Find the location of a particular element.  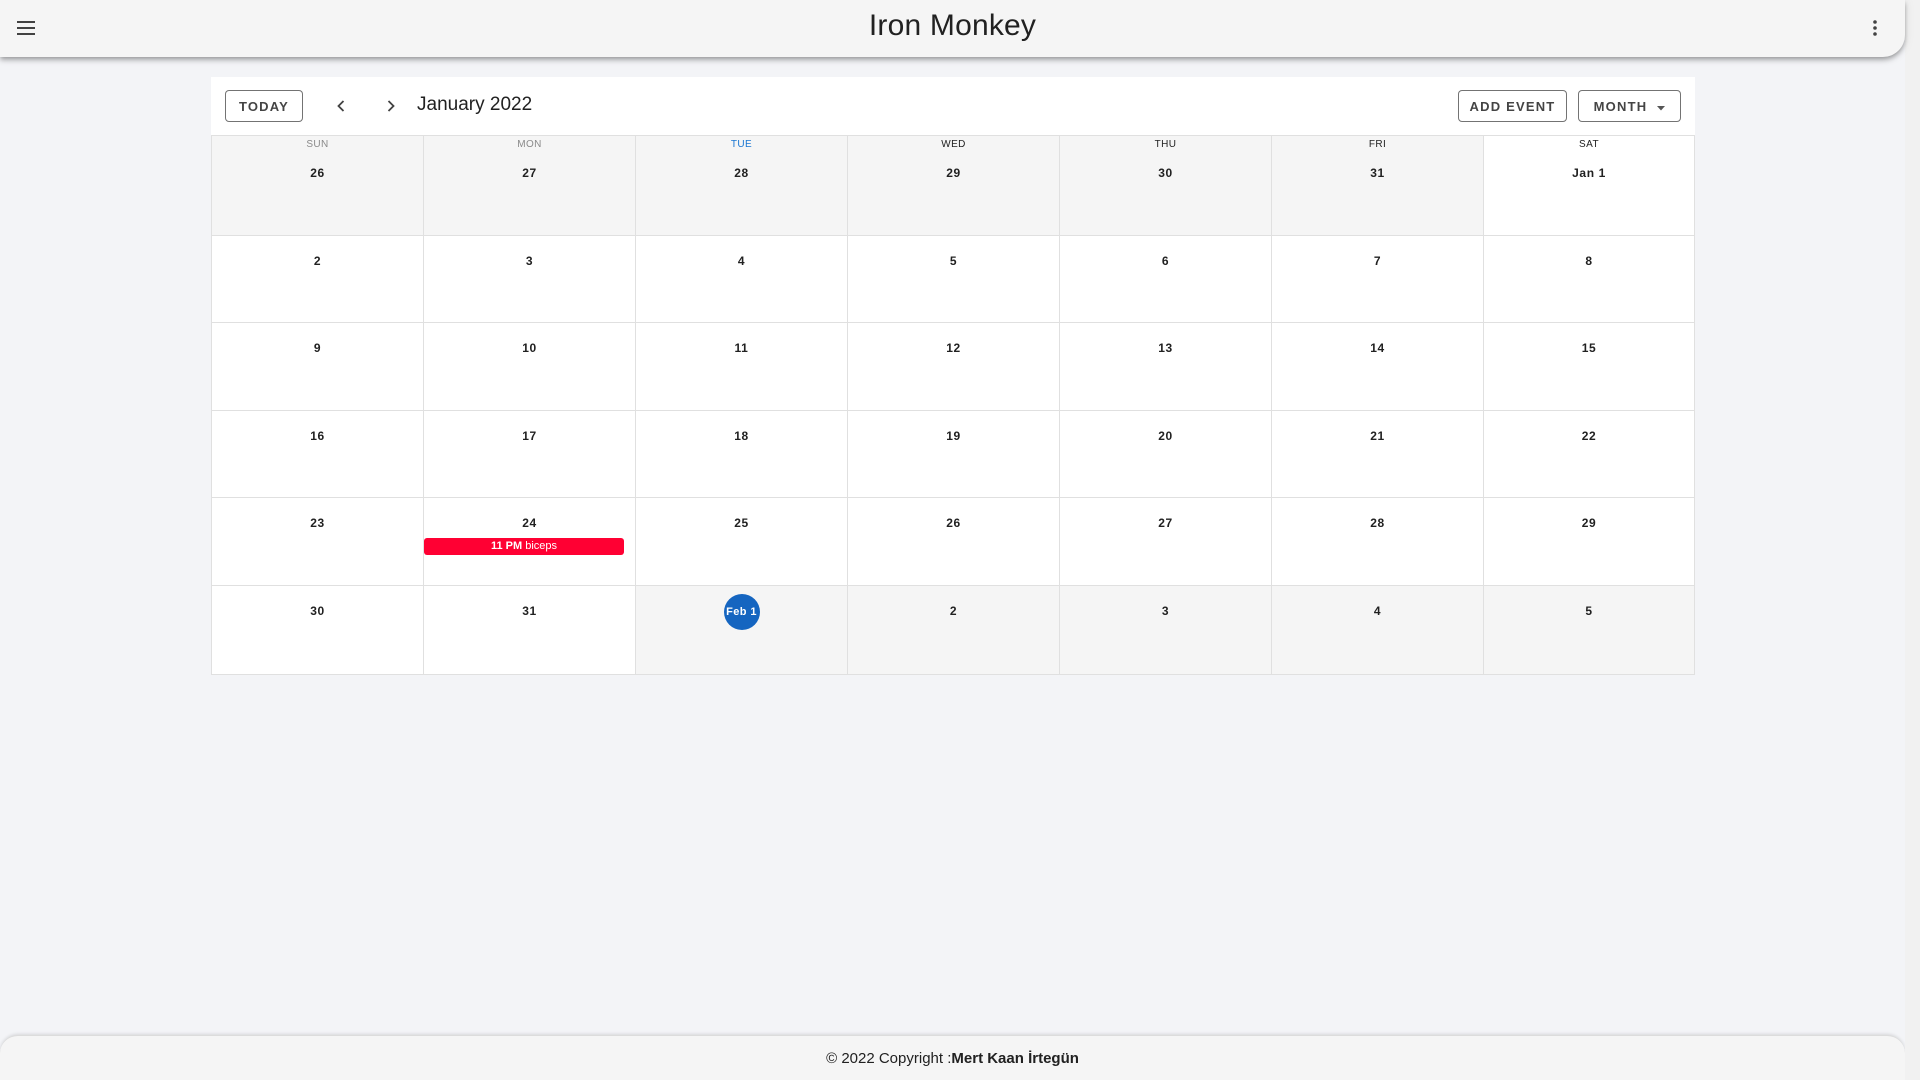

day-cell: 16 is located at coordinates (318, 454).